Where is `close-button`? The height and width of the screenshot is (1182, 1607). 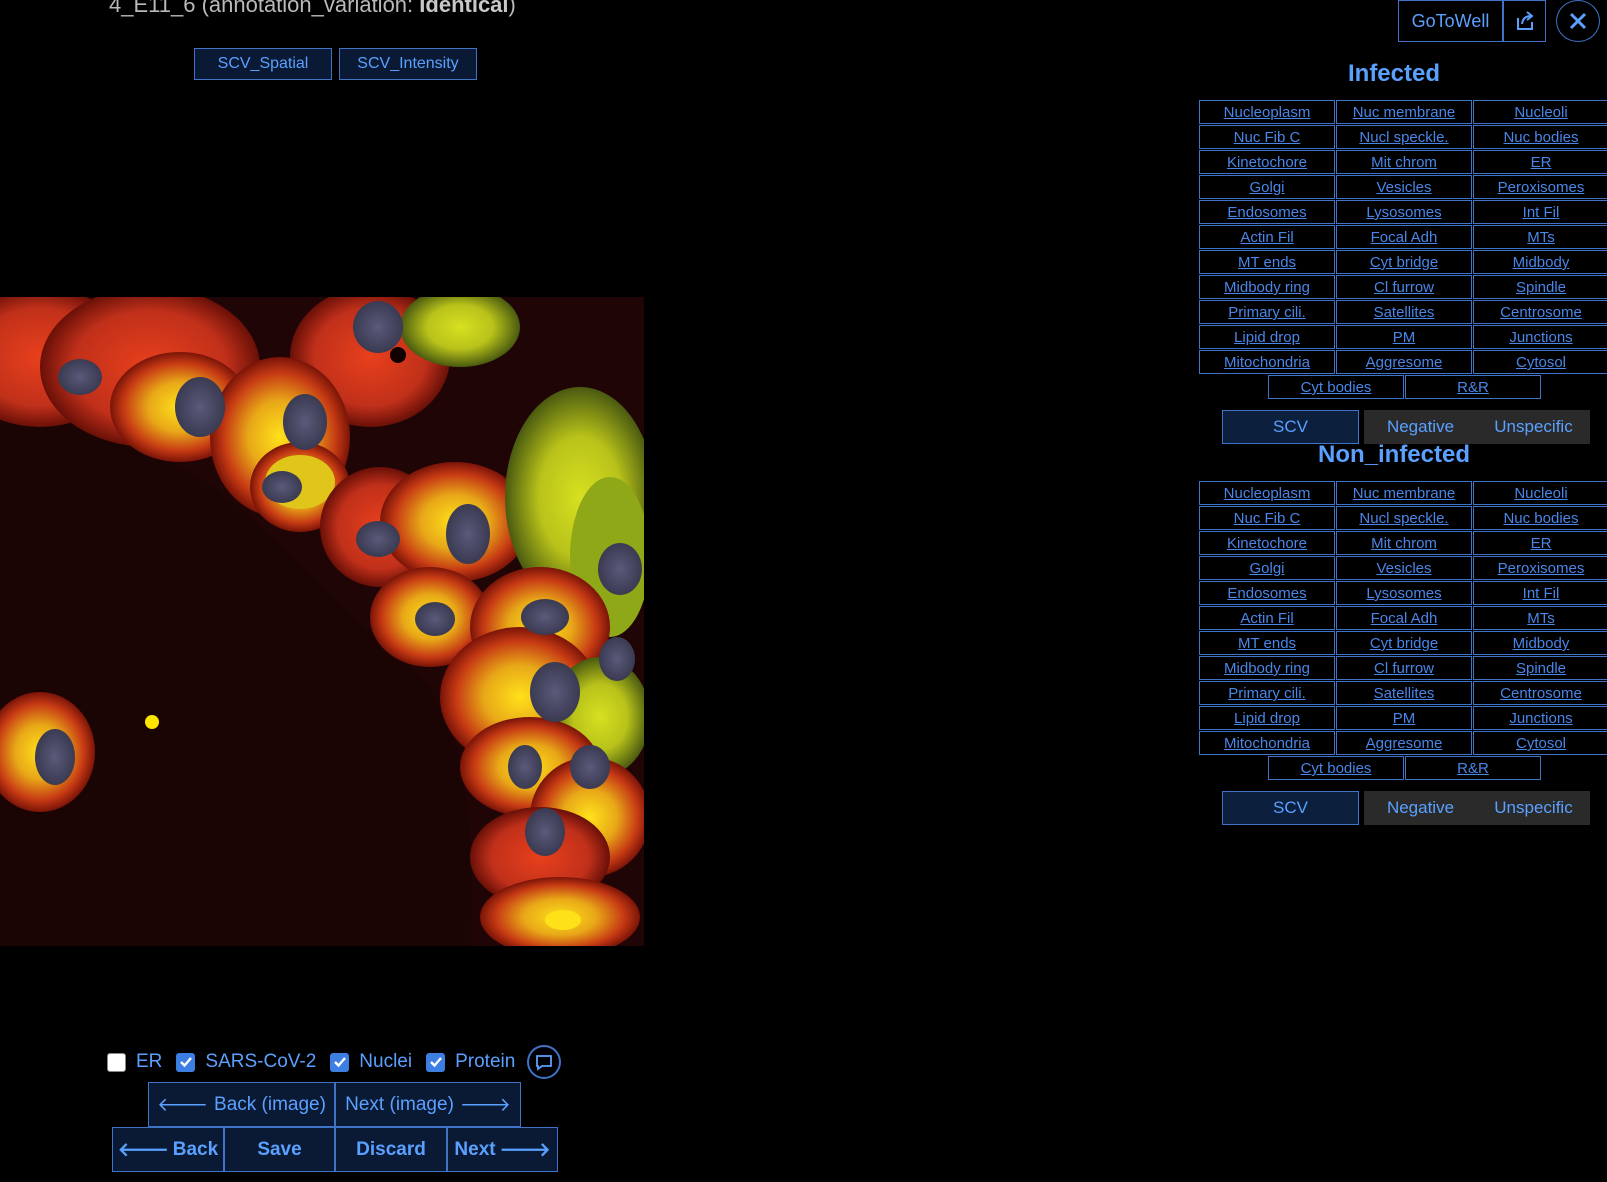
close-button is located at coordinates (1578, 21).